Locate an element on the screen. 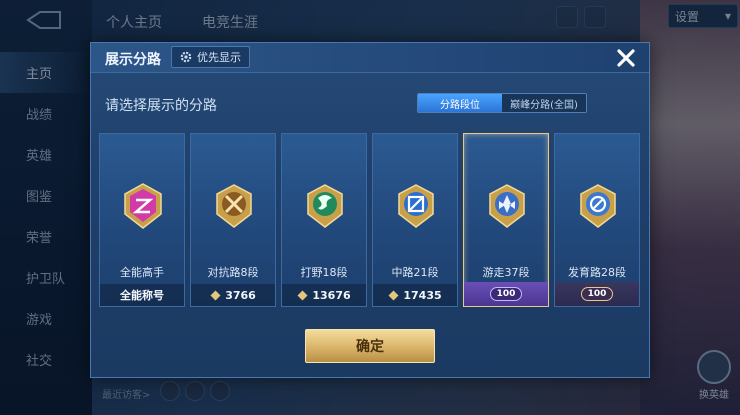 The height and width of the screenshot is (415, 740). priority-display-button: 优先显示 is located at coordinates (210, 57).